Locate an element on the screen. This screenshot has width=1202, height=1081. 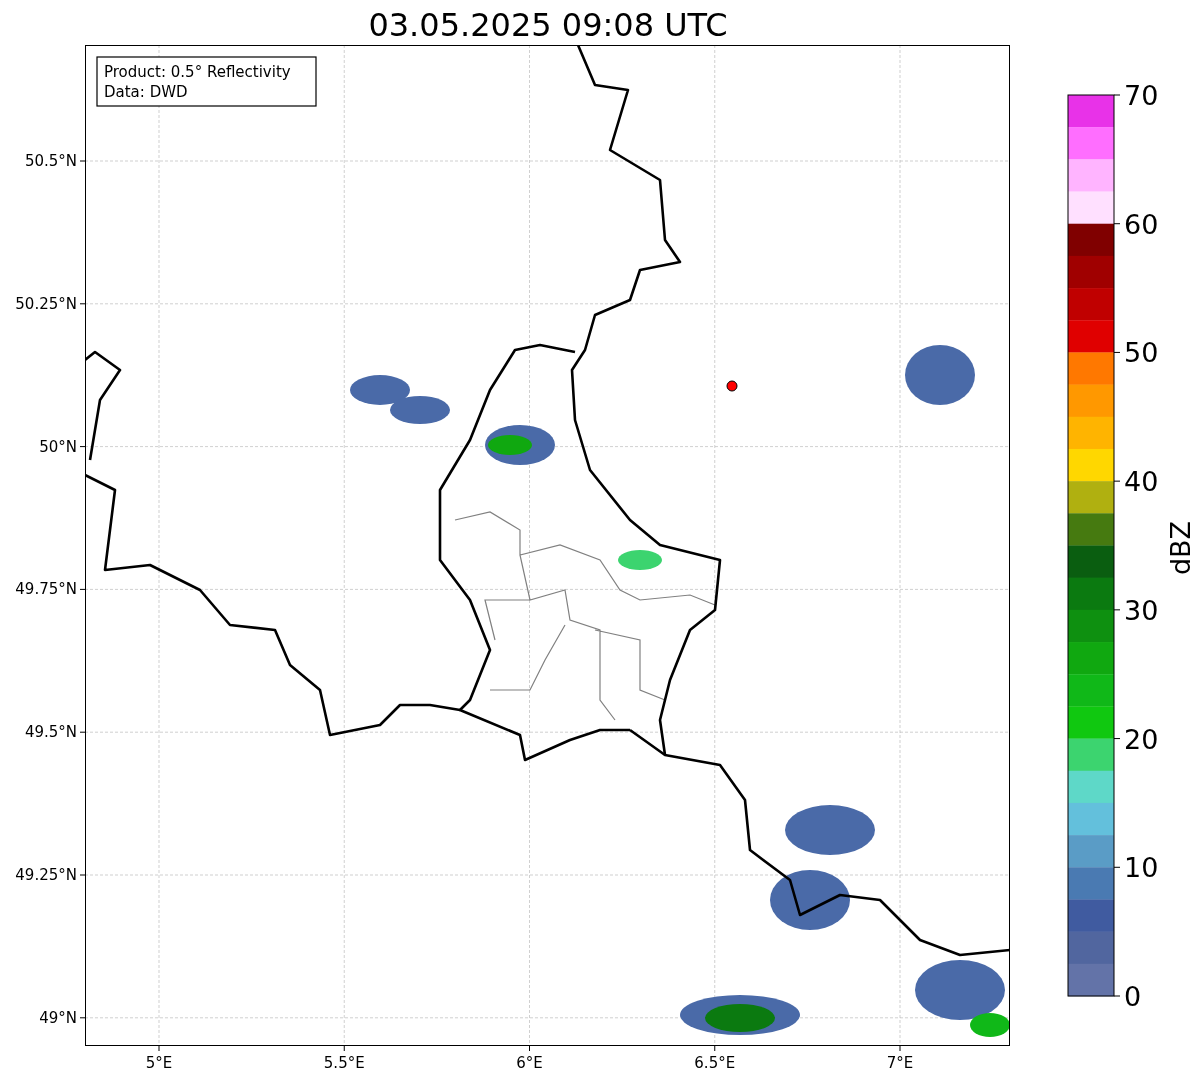
scale-tick-label: 40 is located at coordinates (1141, 482).